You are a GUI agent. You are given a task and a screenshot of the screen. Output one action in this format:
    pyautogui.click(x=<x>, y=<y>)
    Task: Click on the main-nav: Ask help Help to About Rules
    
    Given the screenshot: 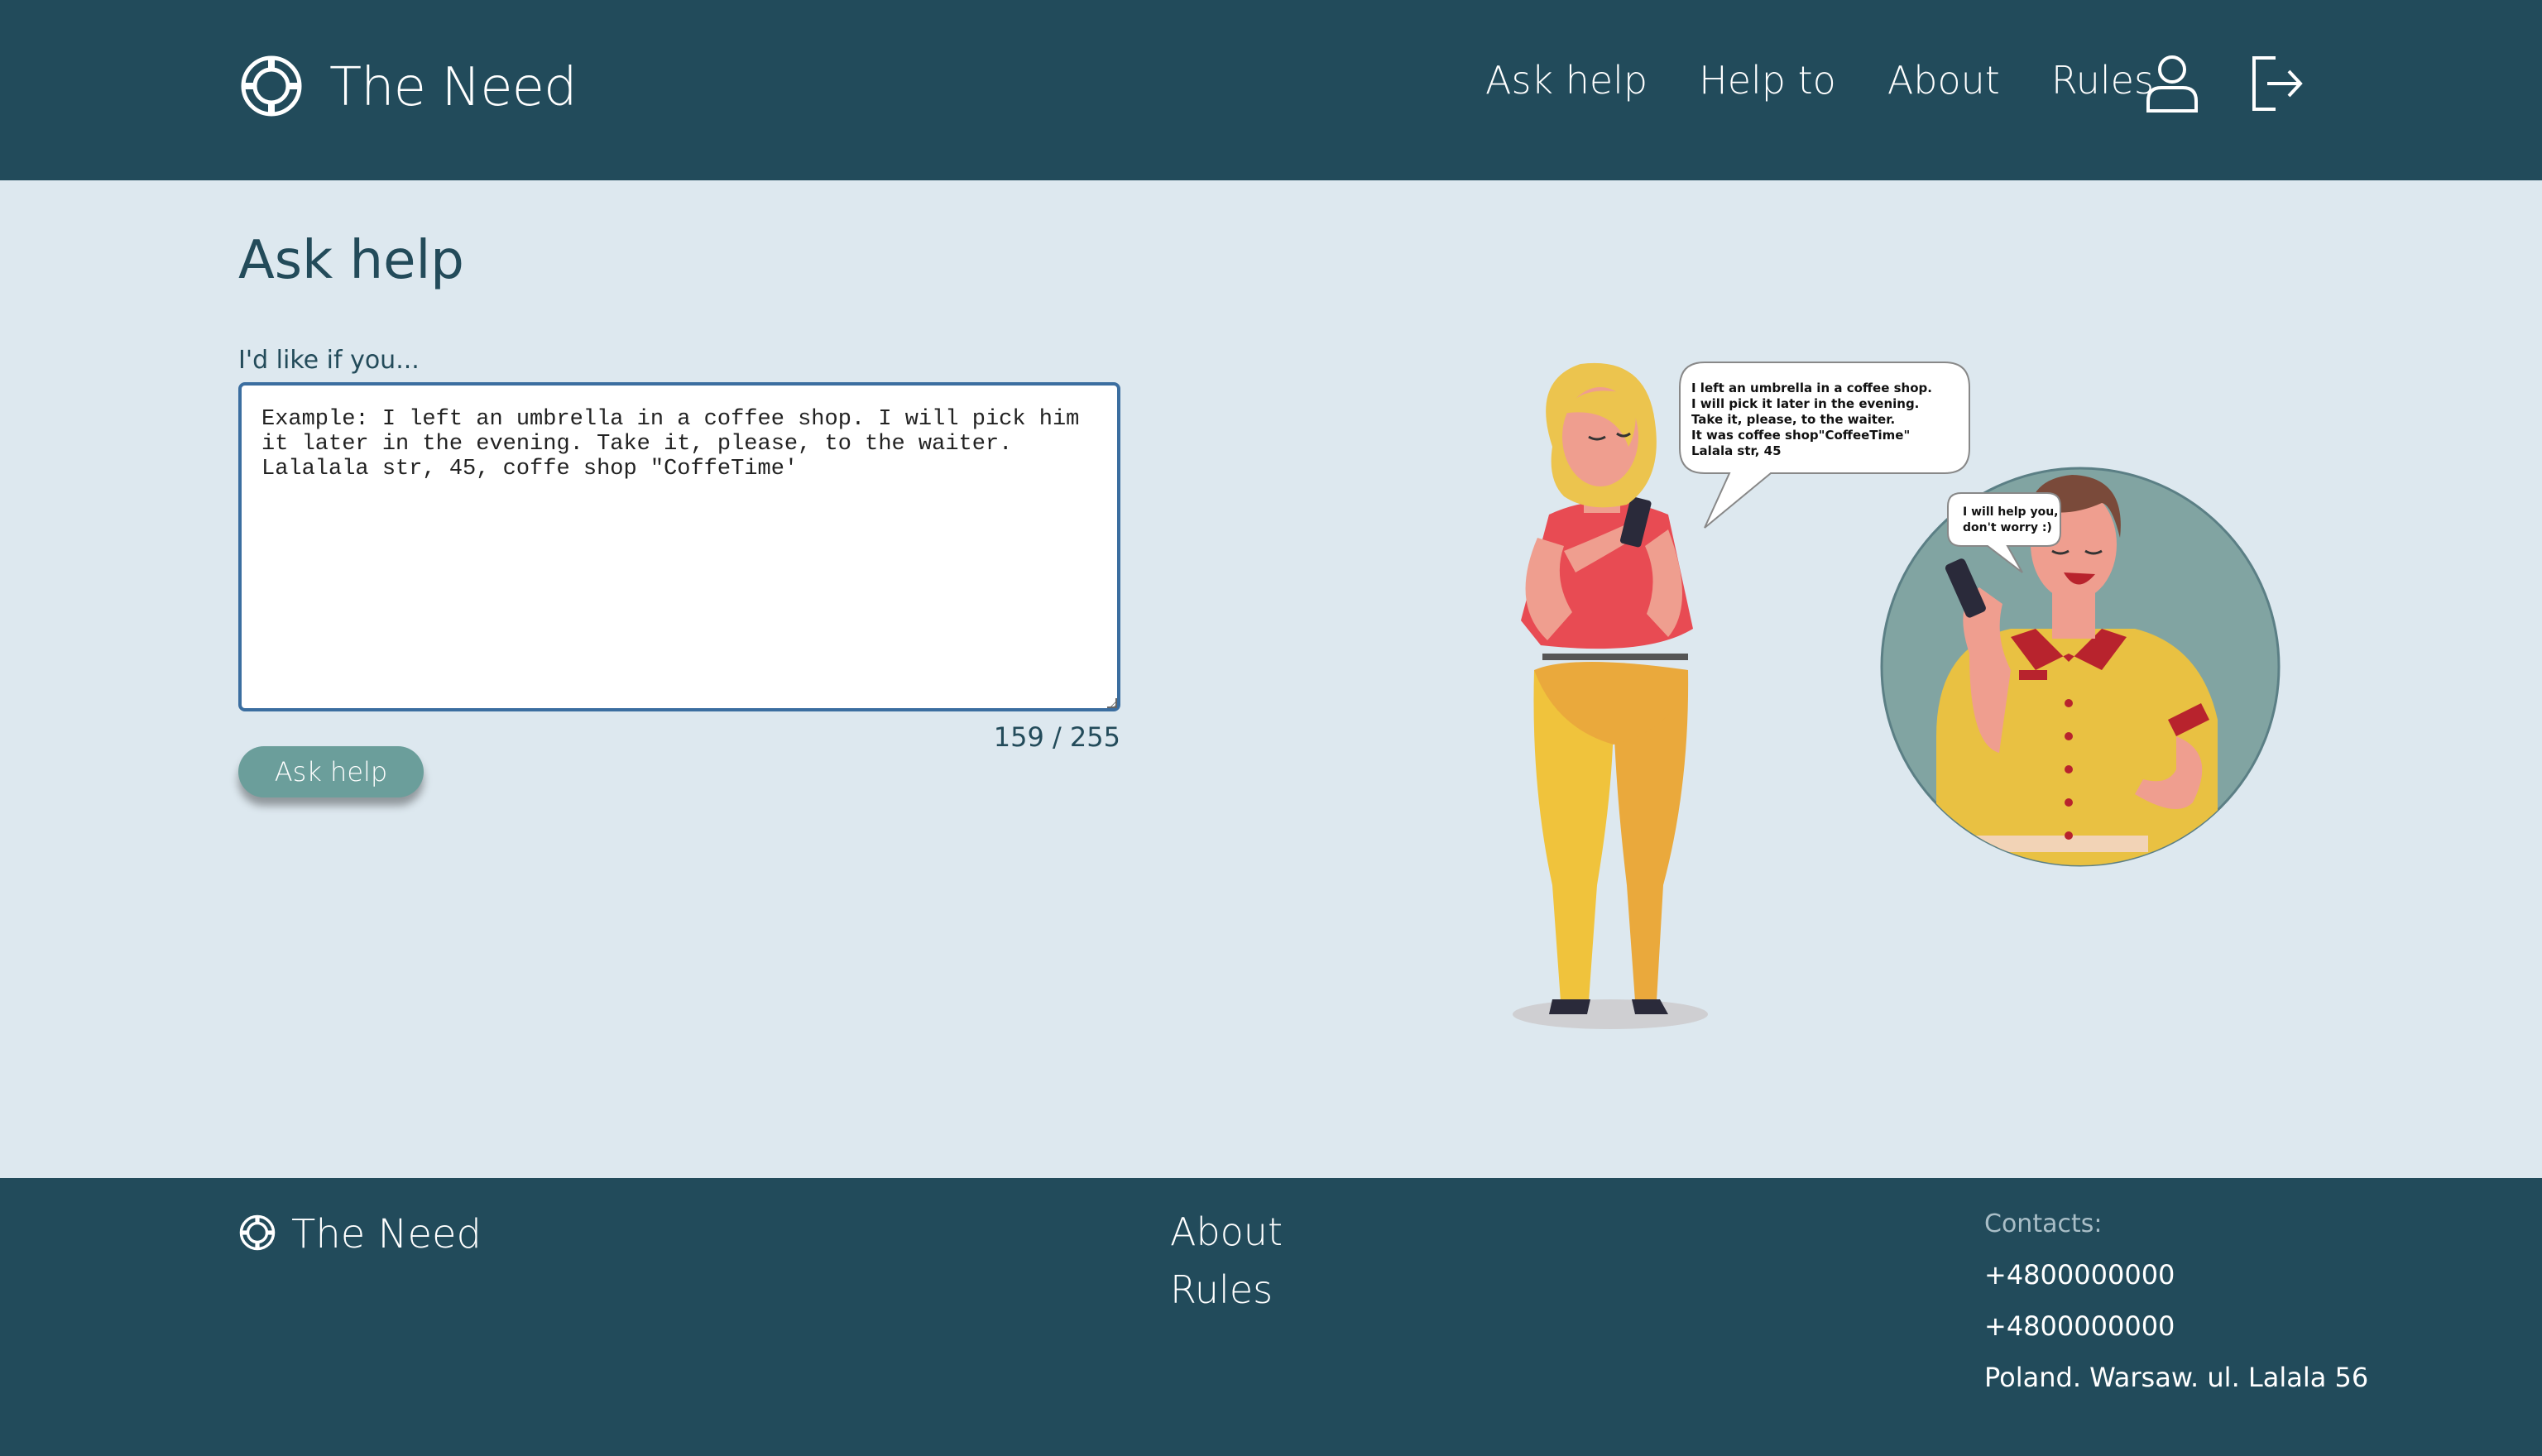 What is the action you would take?
    pyautogui.click(x=1845, y=80)
    